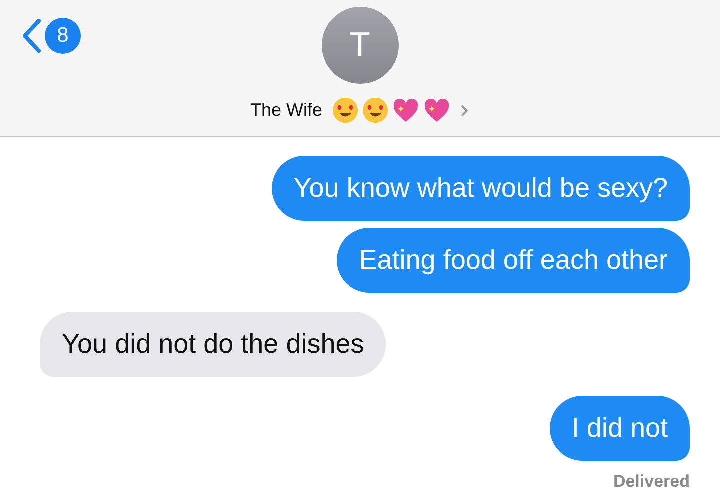 This screenshot has height=497, width=720. I want to click on sent-message-bubble: You know what would be sexy?, so click(481, 188).